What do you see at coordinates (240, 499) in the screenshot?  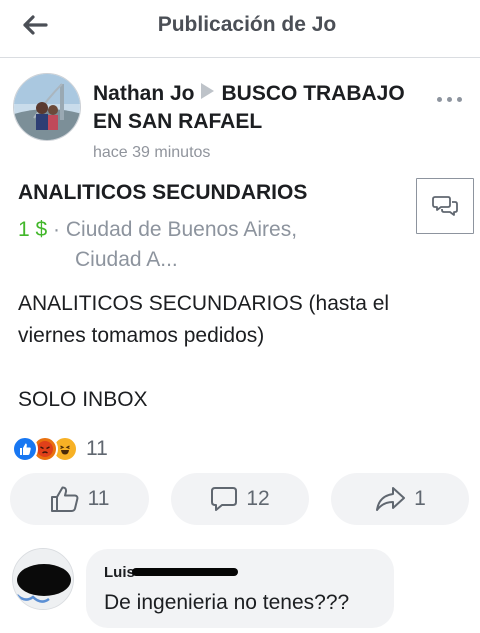 I see `comment-button: 12` at bounding box center [240, 499].